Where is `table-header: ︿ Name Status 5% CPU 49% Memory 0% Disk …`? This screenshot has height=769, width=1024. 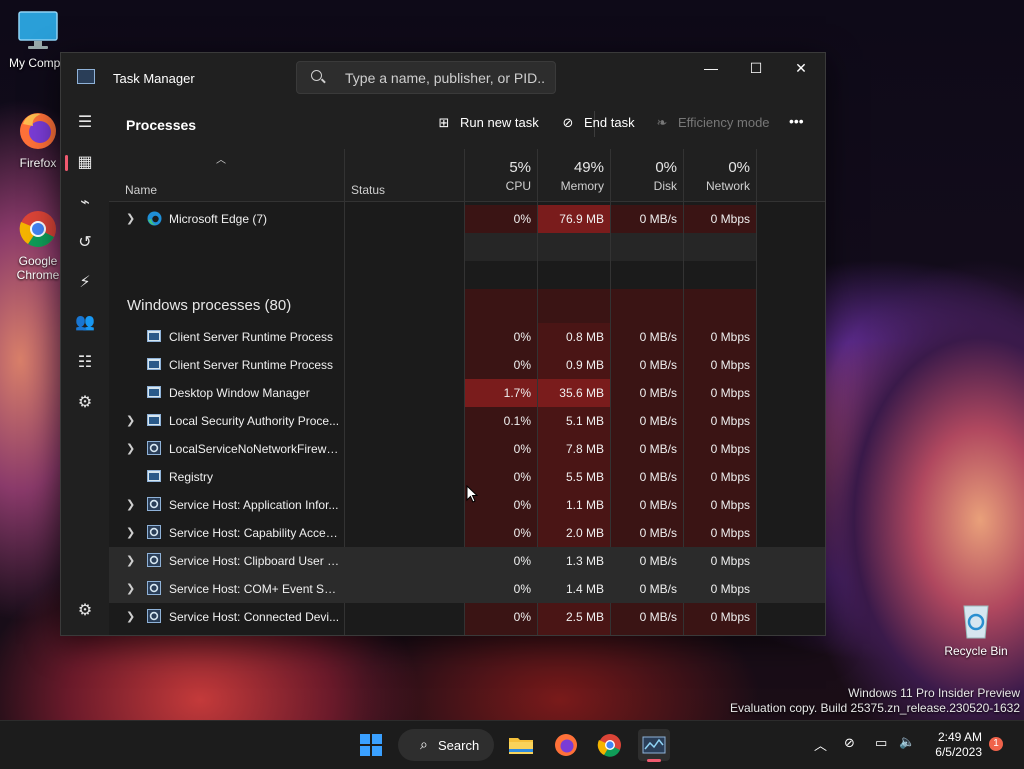
table-header: ︿ Name Status 5% CPU 49% Memory 0% Disk … is located at coordinates (467, 175).